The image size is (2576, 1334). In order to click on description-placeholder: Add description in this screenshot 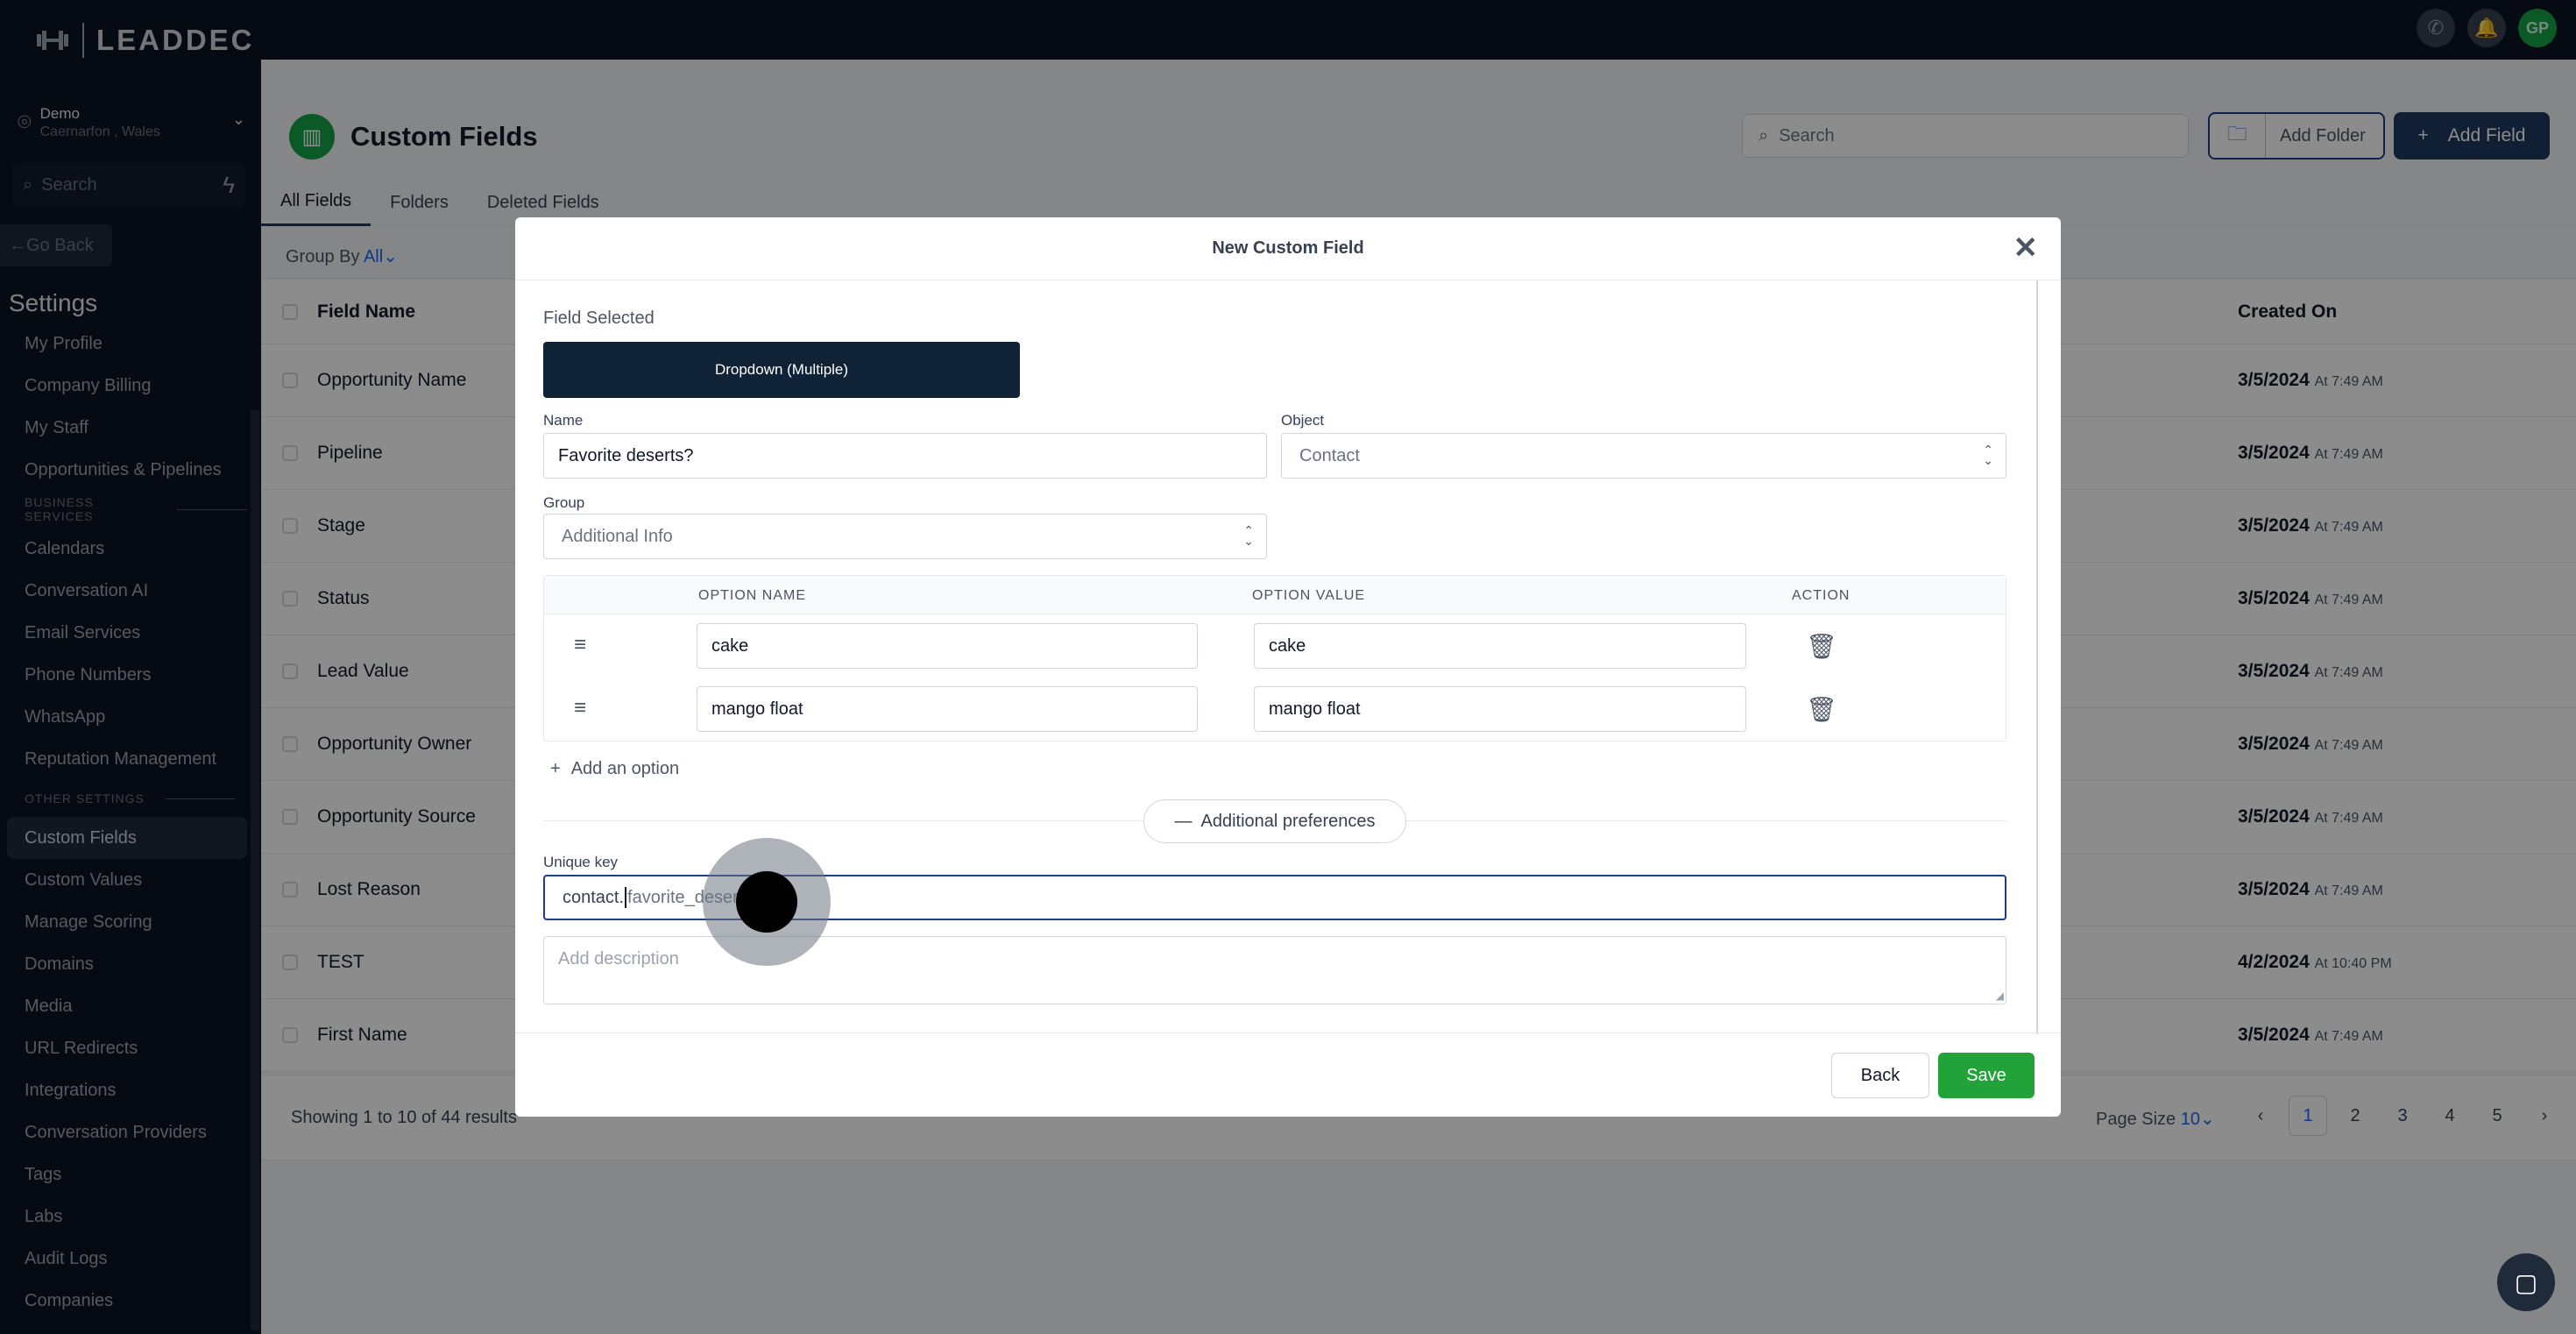, I will do `click(618, 959)`.